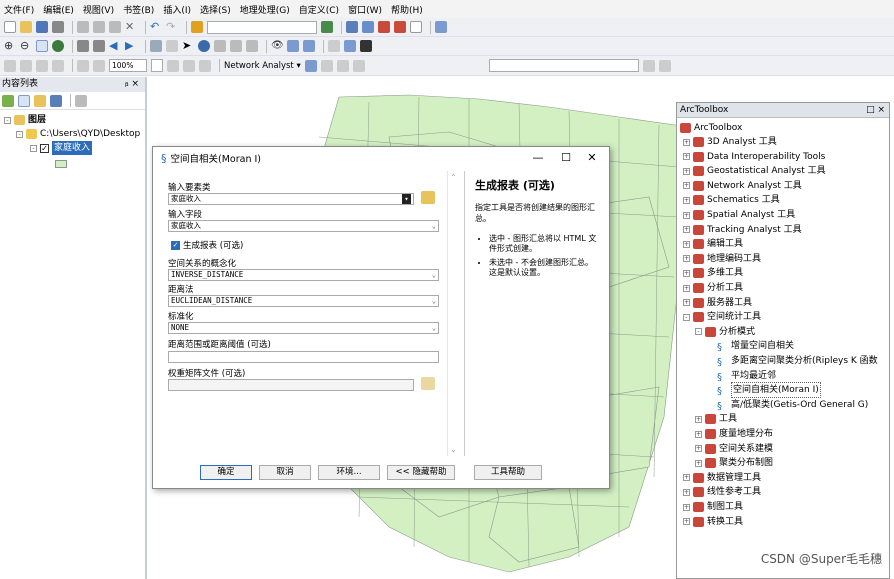  Describe the element at coordinates (309, 46) in the screenshot. I see `xy-icon` at that location.